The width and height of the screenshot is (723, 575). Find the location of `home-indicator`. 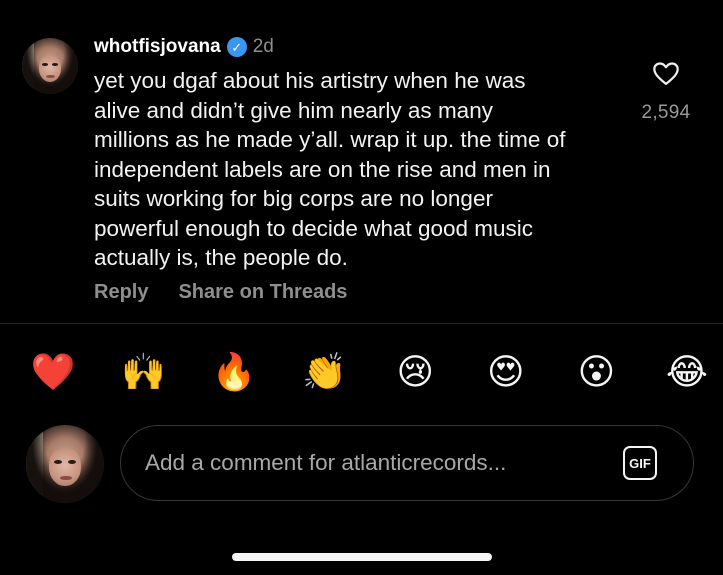

home-indicator is located at coordinates (362, 557).